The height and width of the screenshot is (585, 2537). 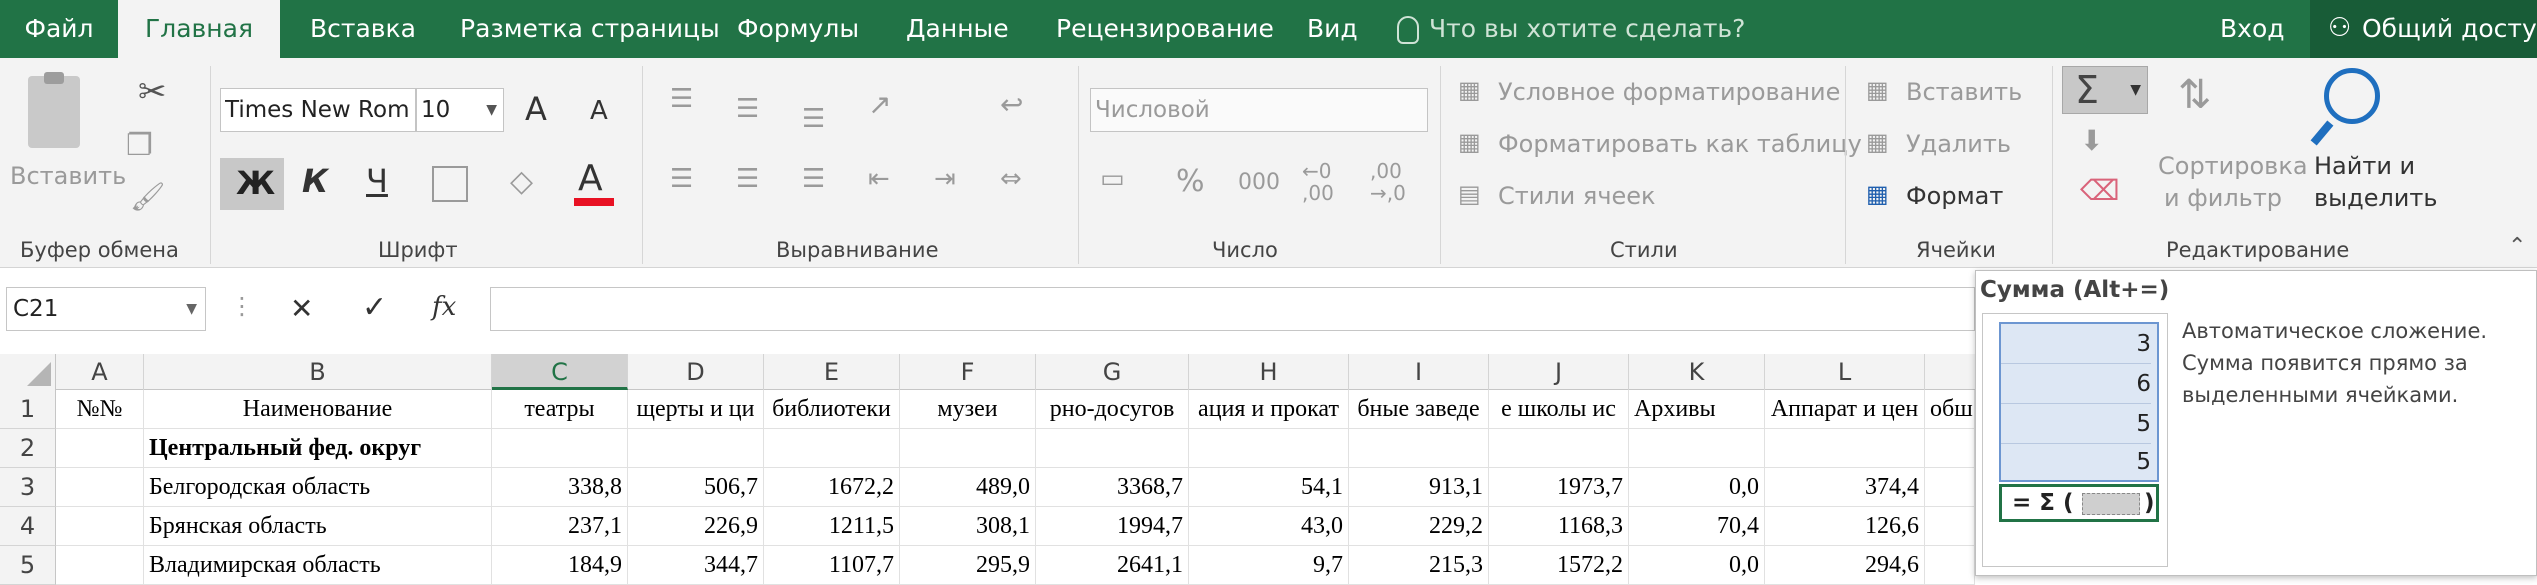 I want to click on format-cells-button: Формат, so click(x=1954, y=196).